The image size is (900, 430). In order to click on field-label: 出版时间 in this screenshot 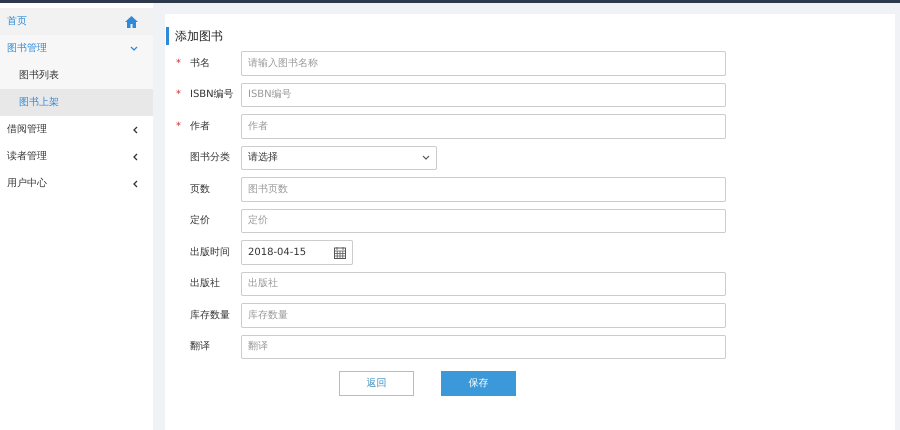, I will do `click(210, 253)`.